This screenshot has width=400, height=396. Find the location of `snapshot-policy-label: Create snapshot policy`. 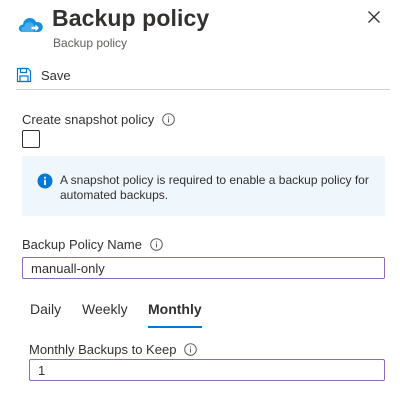

snapshot-policy-label: Create snapshot policy is located at coordinates (99, 119).